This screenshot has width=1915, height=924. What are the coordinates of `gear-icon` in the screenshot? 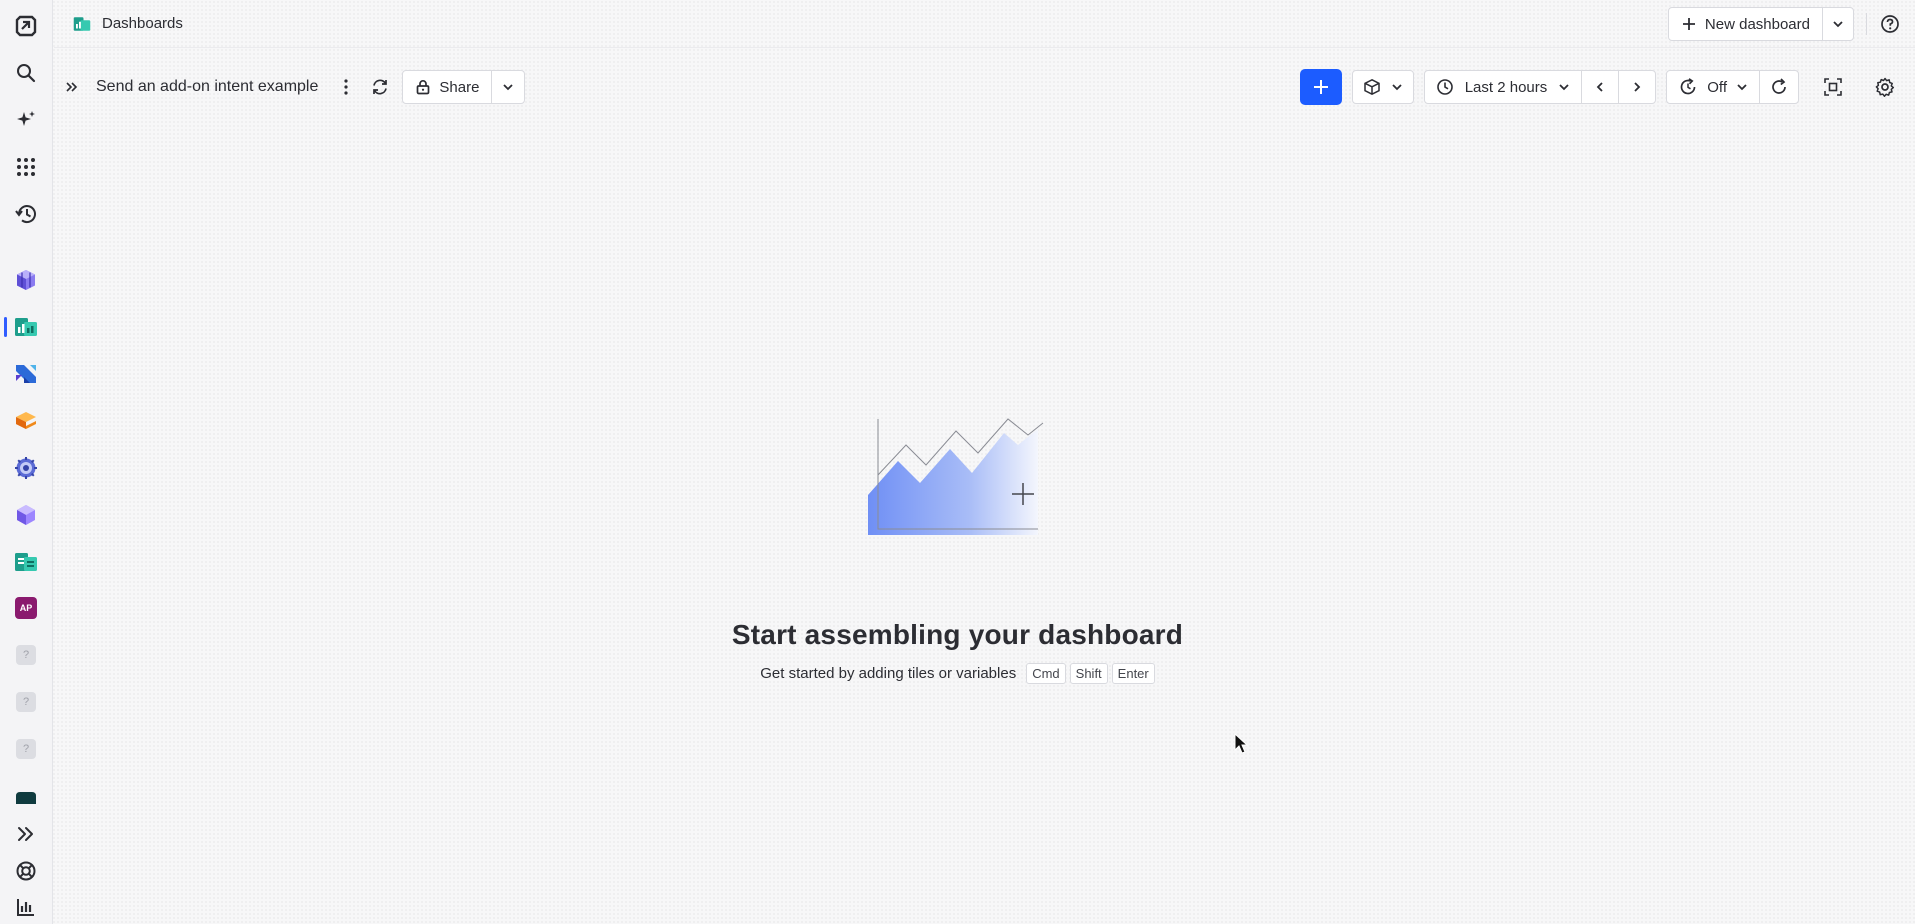 It's located at (1885, 87).